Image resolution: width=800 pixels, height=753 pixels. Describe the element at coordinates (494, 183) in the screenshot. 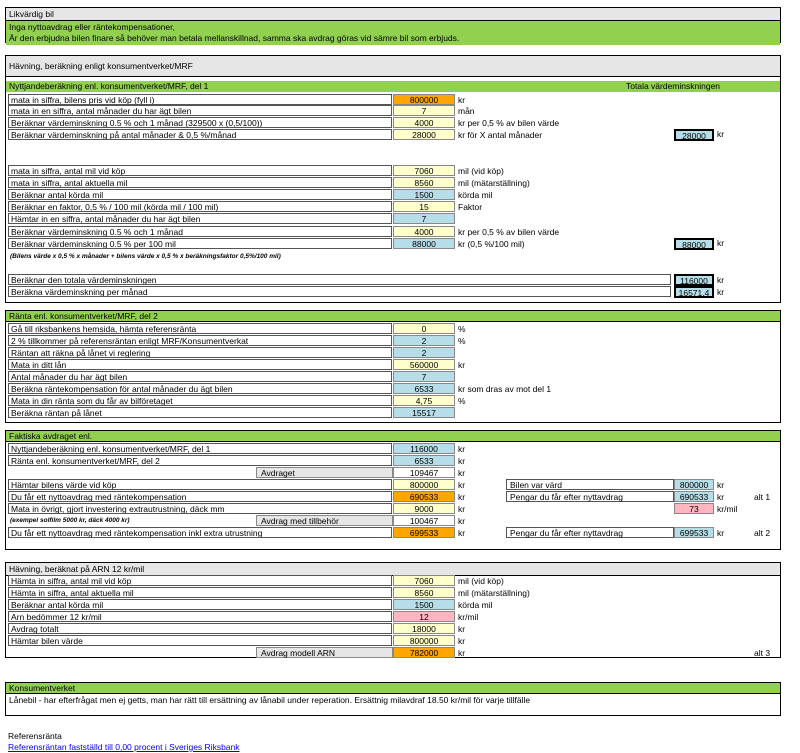

I see `mrf-b-unit: mil (mätarställning)` at that location.